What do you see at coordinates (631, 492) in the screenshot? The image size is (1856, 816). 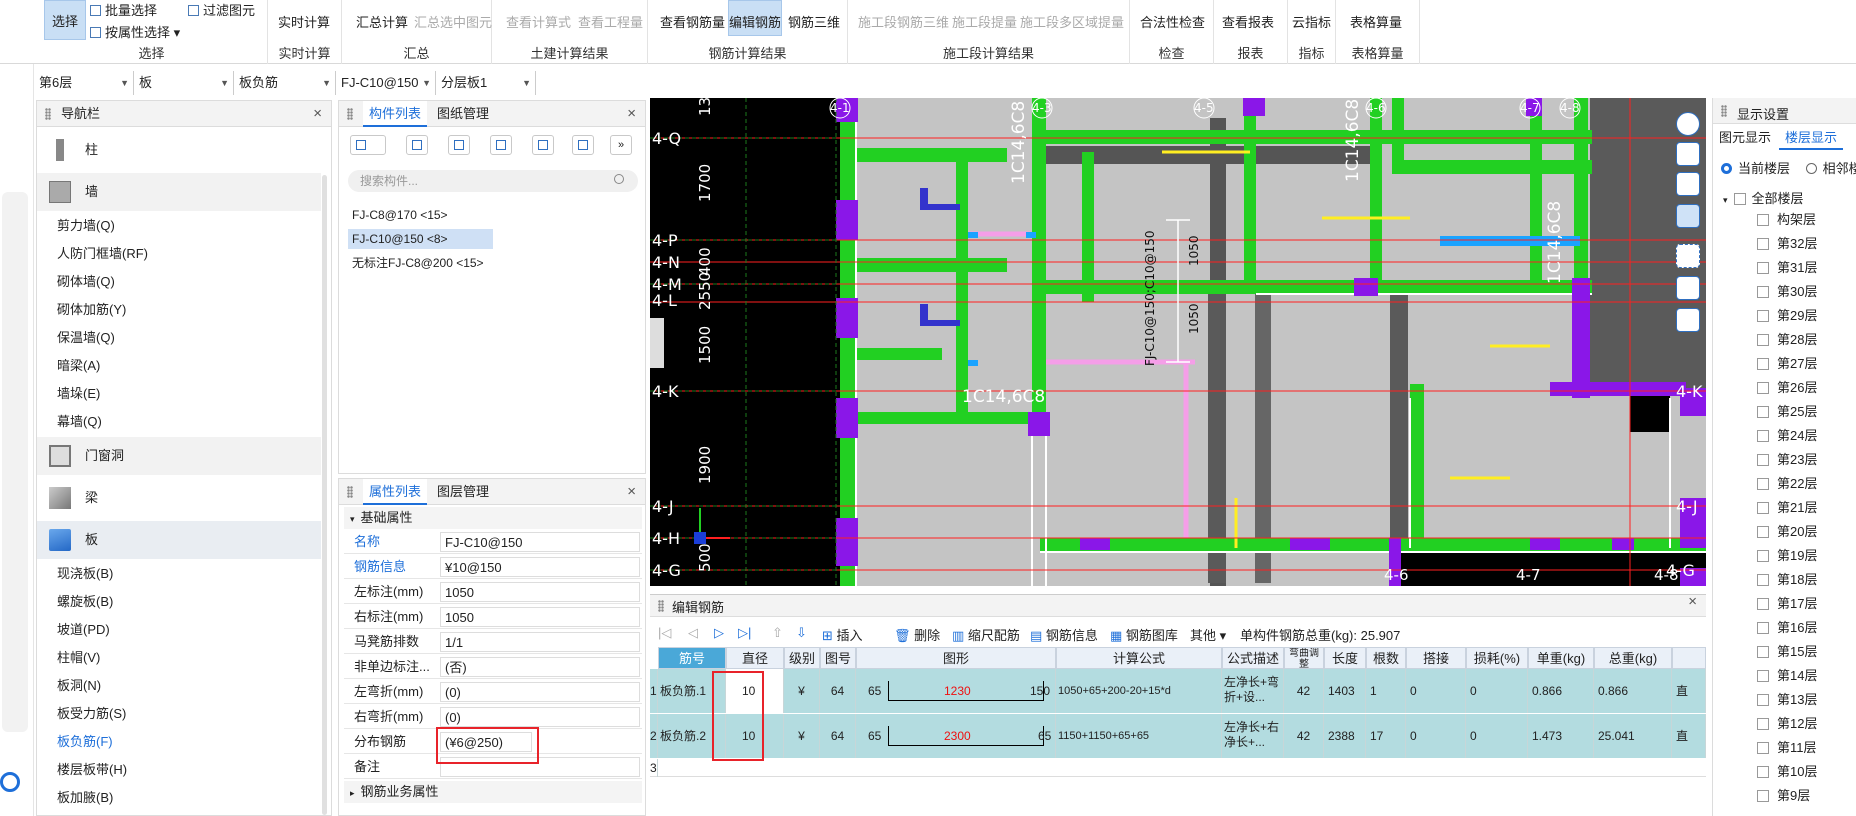 I see `close-icon: ×` at bounding box center [631, 492].